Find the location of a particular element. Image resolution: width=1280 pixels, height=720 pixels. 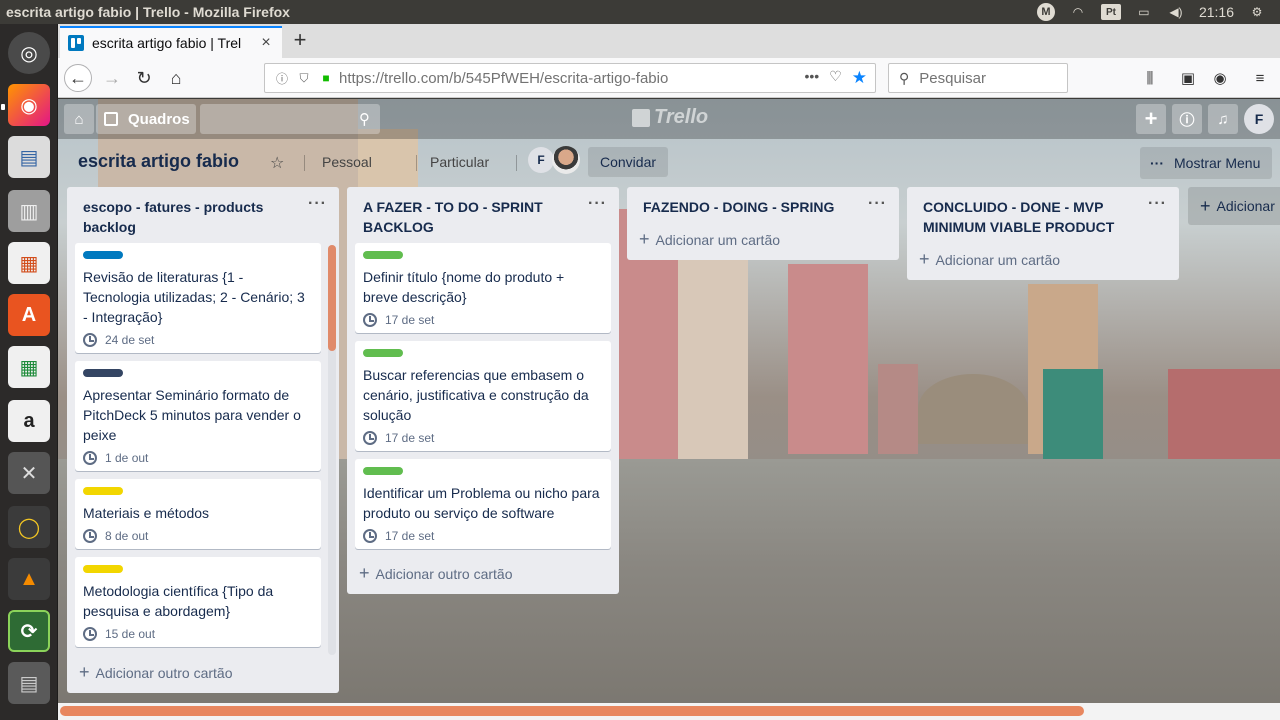

board-star-icon: ☆ is located at coordinates (277, 163).